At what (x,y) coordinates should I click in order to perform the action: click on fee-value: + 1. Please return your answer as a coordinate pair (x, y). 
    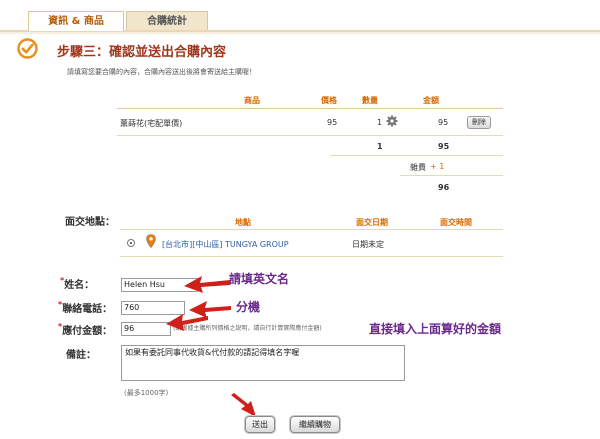
    Looking at the image, I should click on (437, 166).